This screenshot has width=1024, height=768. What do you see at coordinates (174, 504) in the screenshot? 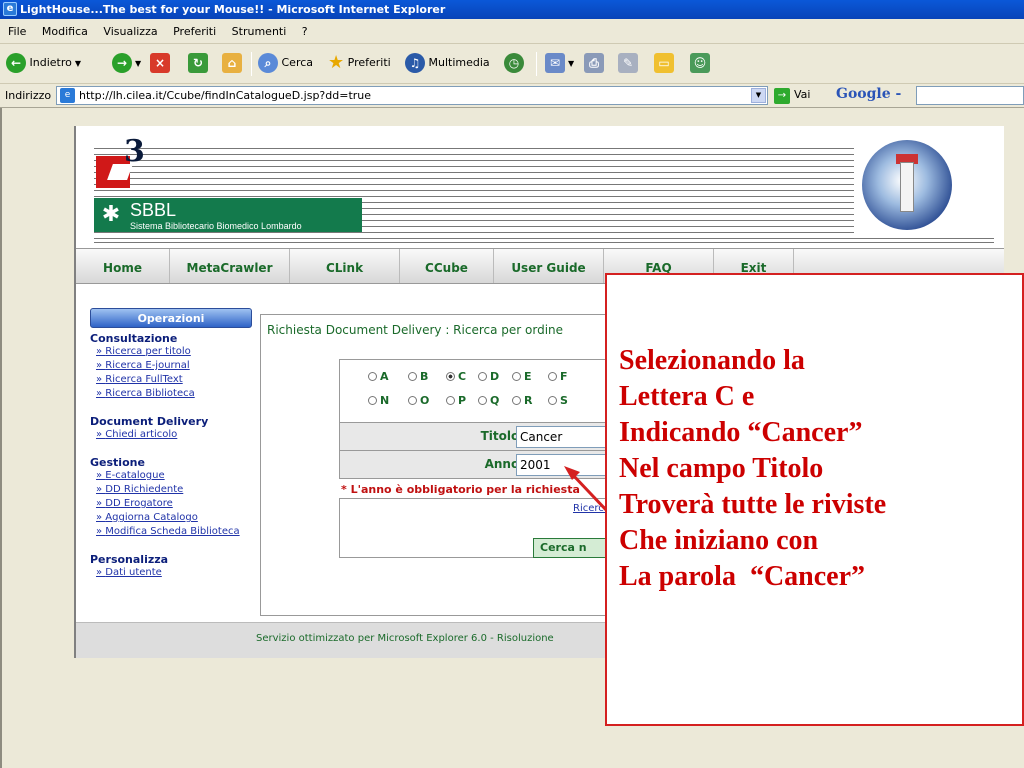
I see `link-dd-erogatore: DD Erogatore` at bounding box center [174, 504].